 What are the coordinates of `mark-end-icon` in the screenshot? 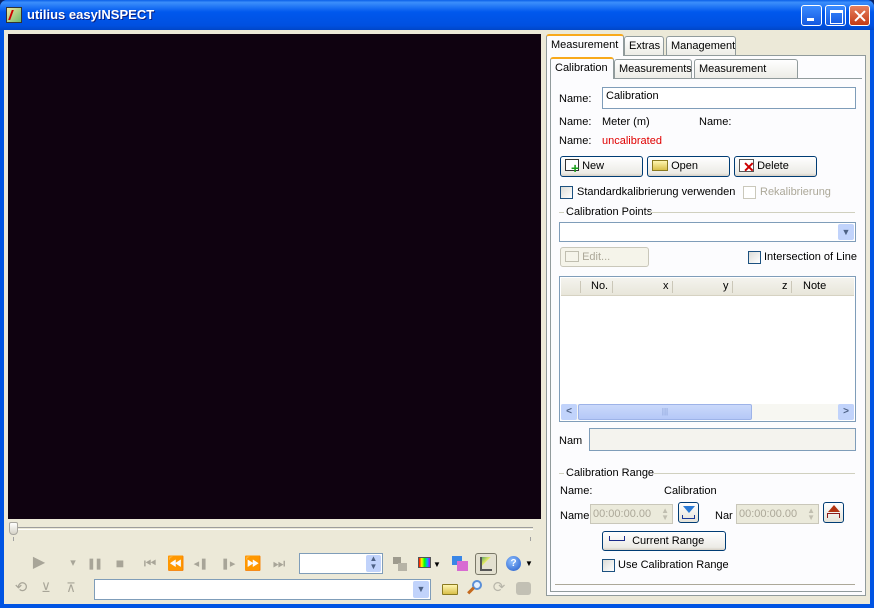 It's located at (834, 508).